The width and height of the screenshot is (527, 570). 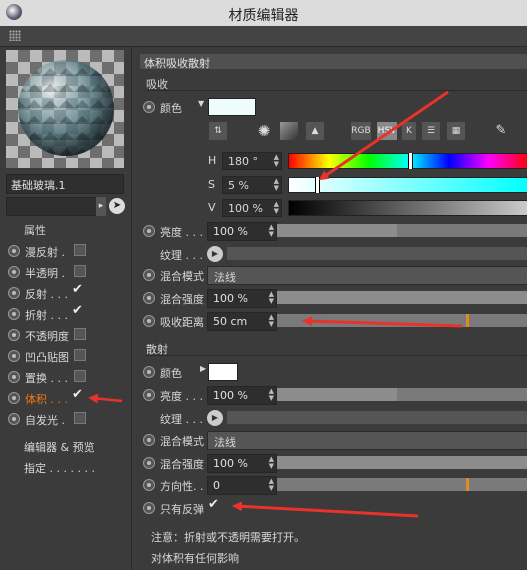 I want to click on hue-slider, so click(x=407, y=161).